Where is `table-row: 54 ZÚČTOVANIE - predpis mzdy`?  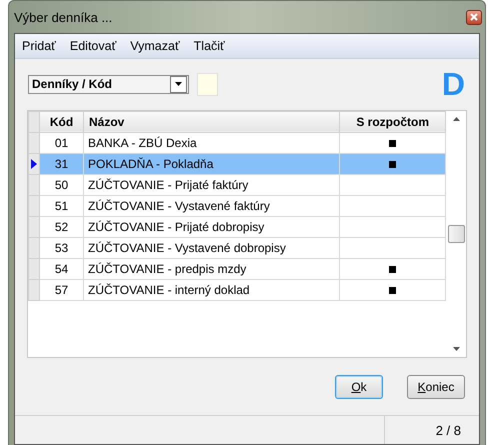 table-row: 54 ZÚČTOVANIE - predpis mzdy is located at coordinates (237, 269).